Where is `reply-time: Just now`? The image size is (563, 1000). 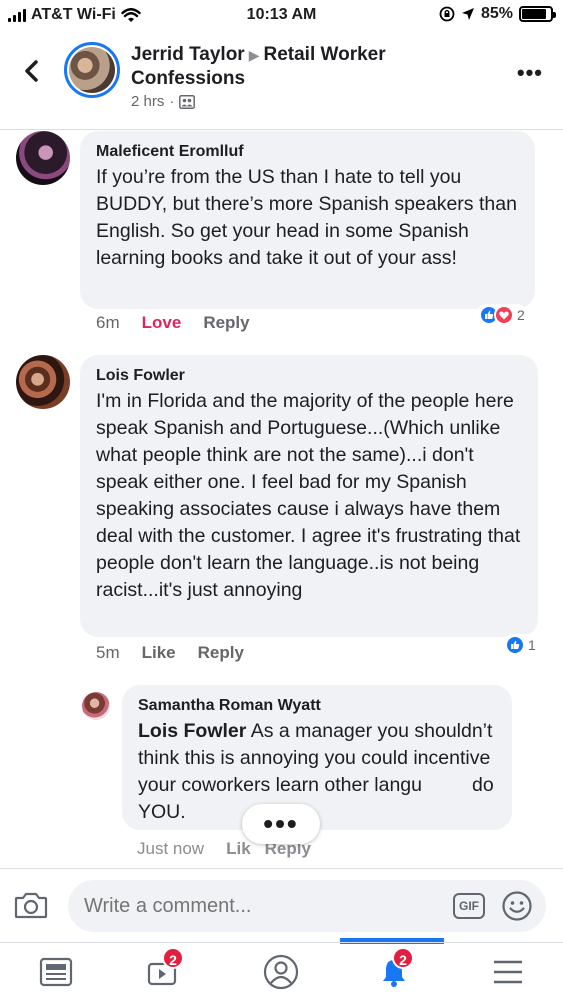 reply-time: Just now is located at coordinates (171, 848).